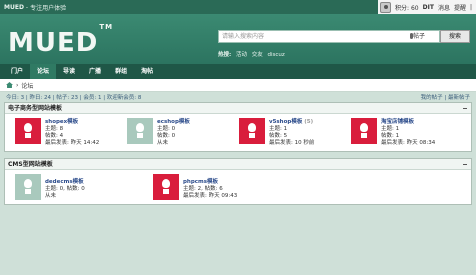  I want to click on board-name: shopex模板, so click(72, 122).